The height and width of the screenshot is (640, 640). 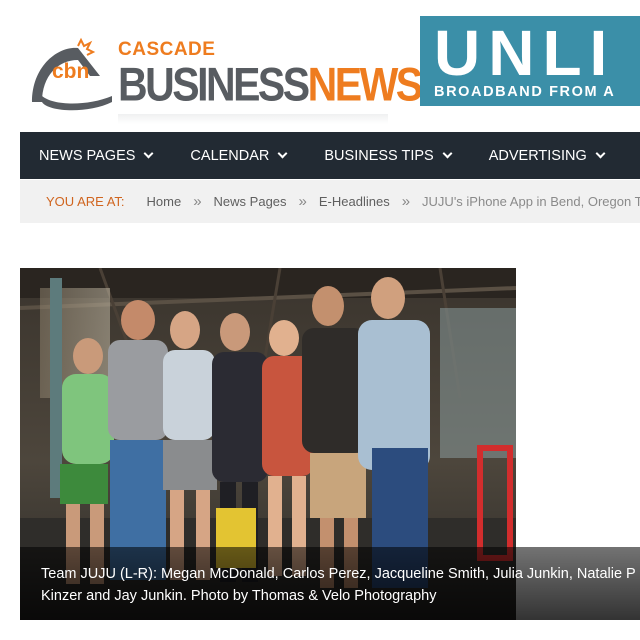 I want to click on nav-item-label: ADVERTISING, so click(x=537, y=155).